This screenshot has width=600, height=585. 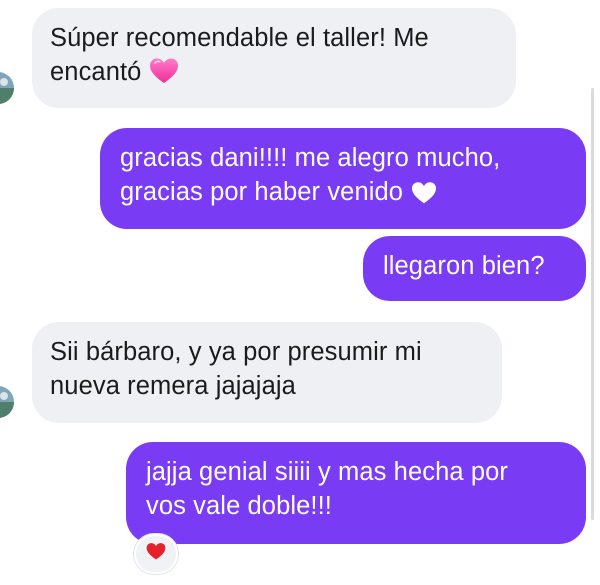 I want to click on red-heart-icon, so click(x=156, y=554).